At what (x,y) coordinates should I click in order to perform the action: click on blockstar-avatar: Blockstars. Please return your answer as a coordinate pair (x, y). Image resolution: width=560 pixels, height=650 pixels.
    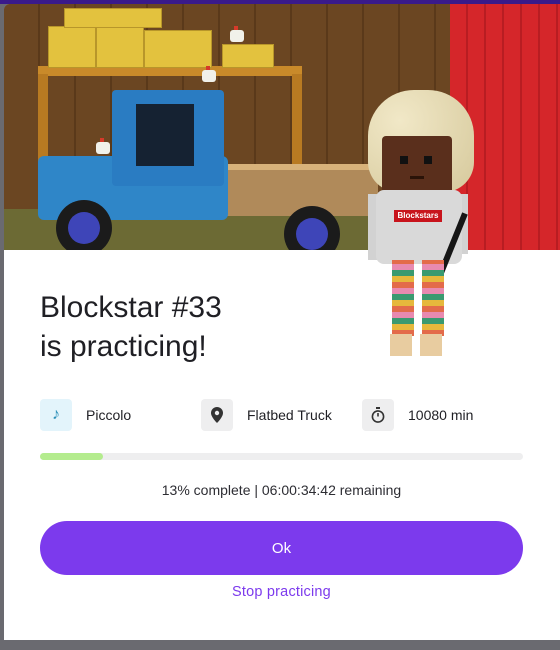
    Looking at the image, I should click on (424, 226).